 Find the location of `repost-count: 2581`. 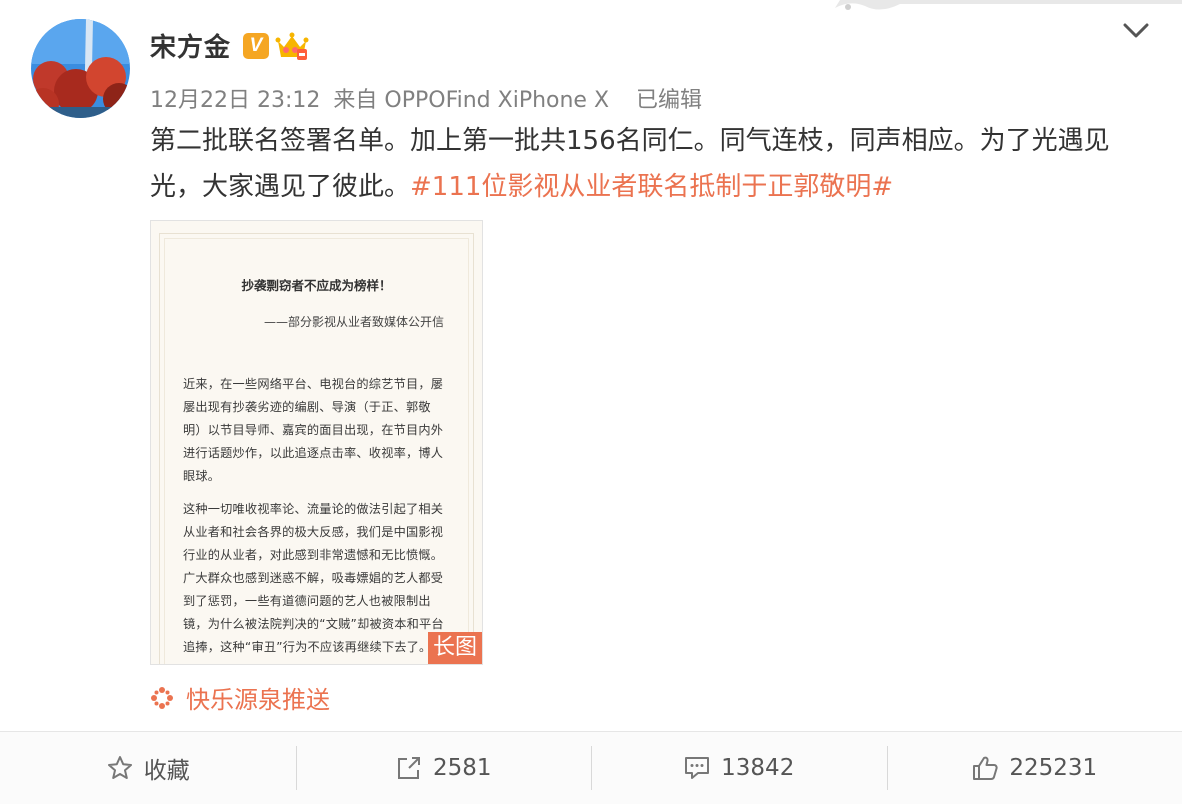

repost-count: 2581 is located at coordinates (462, 768).